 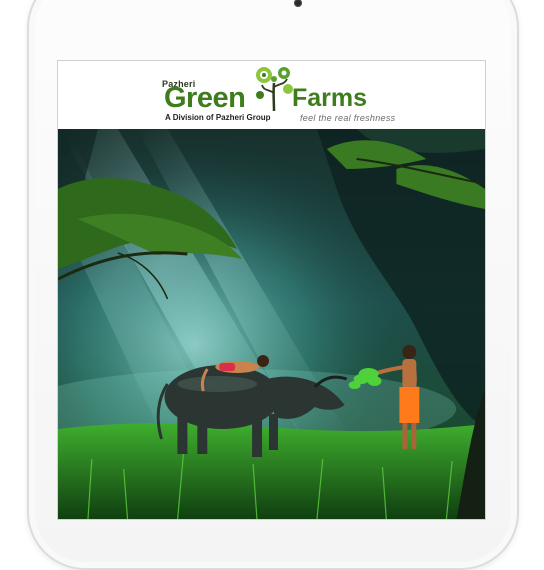 I want to click on brand-word-farms: Farms, so click(x=330, y=98).